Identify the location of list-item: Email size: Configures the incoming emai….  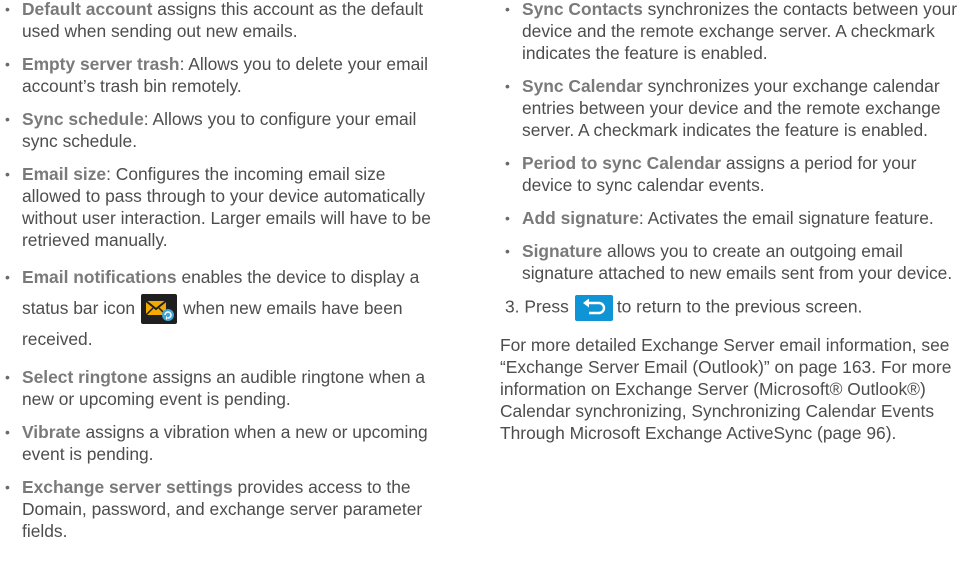
(220, 207).